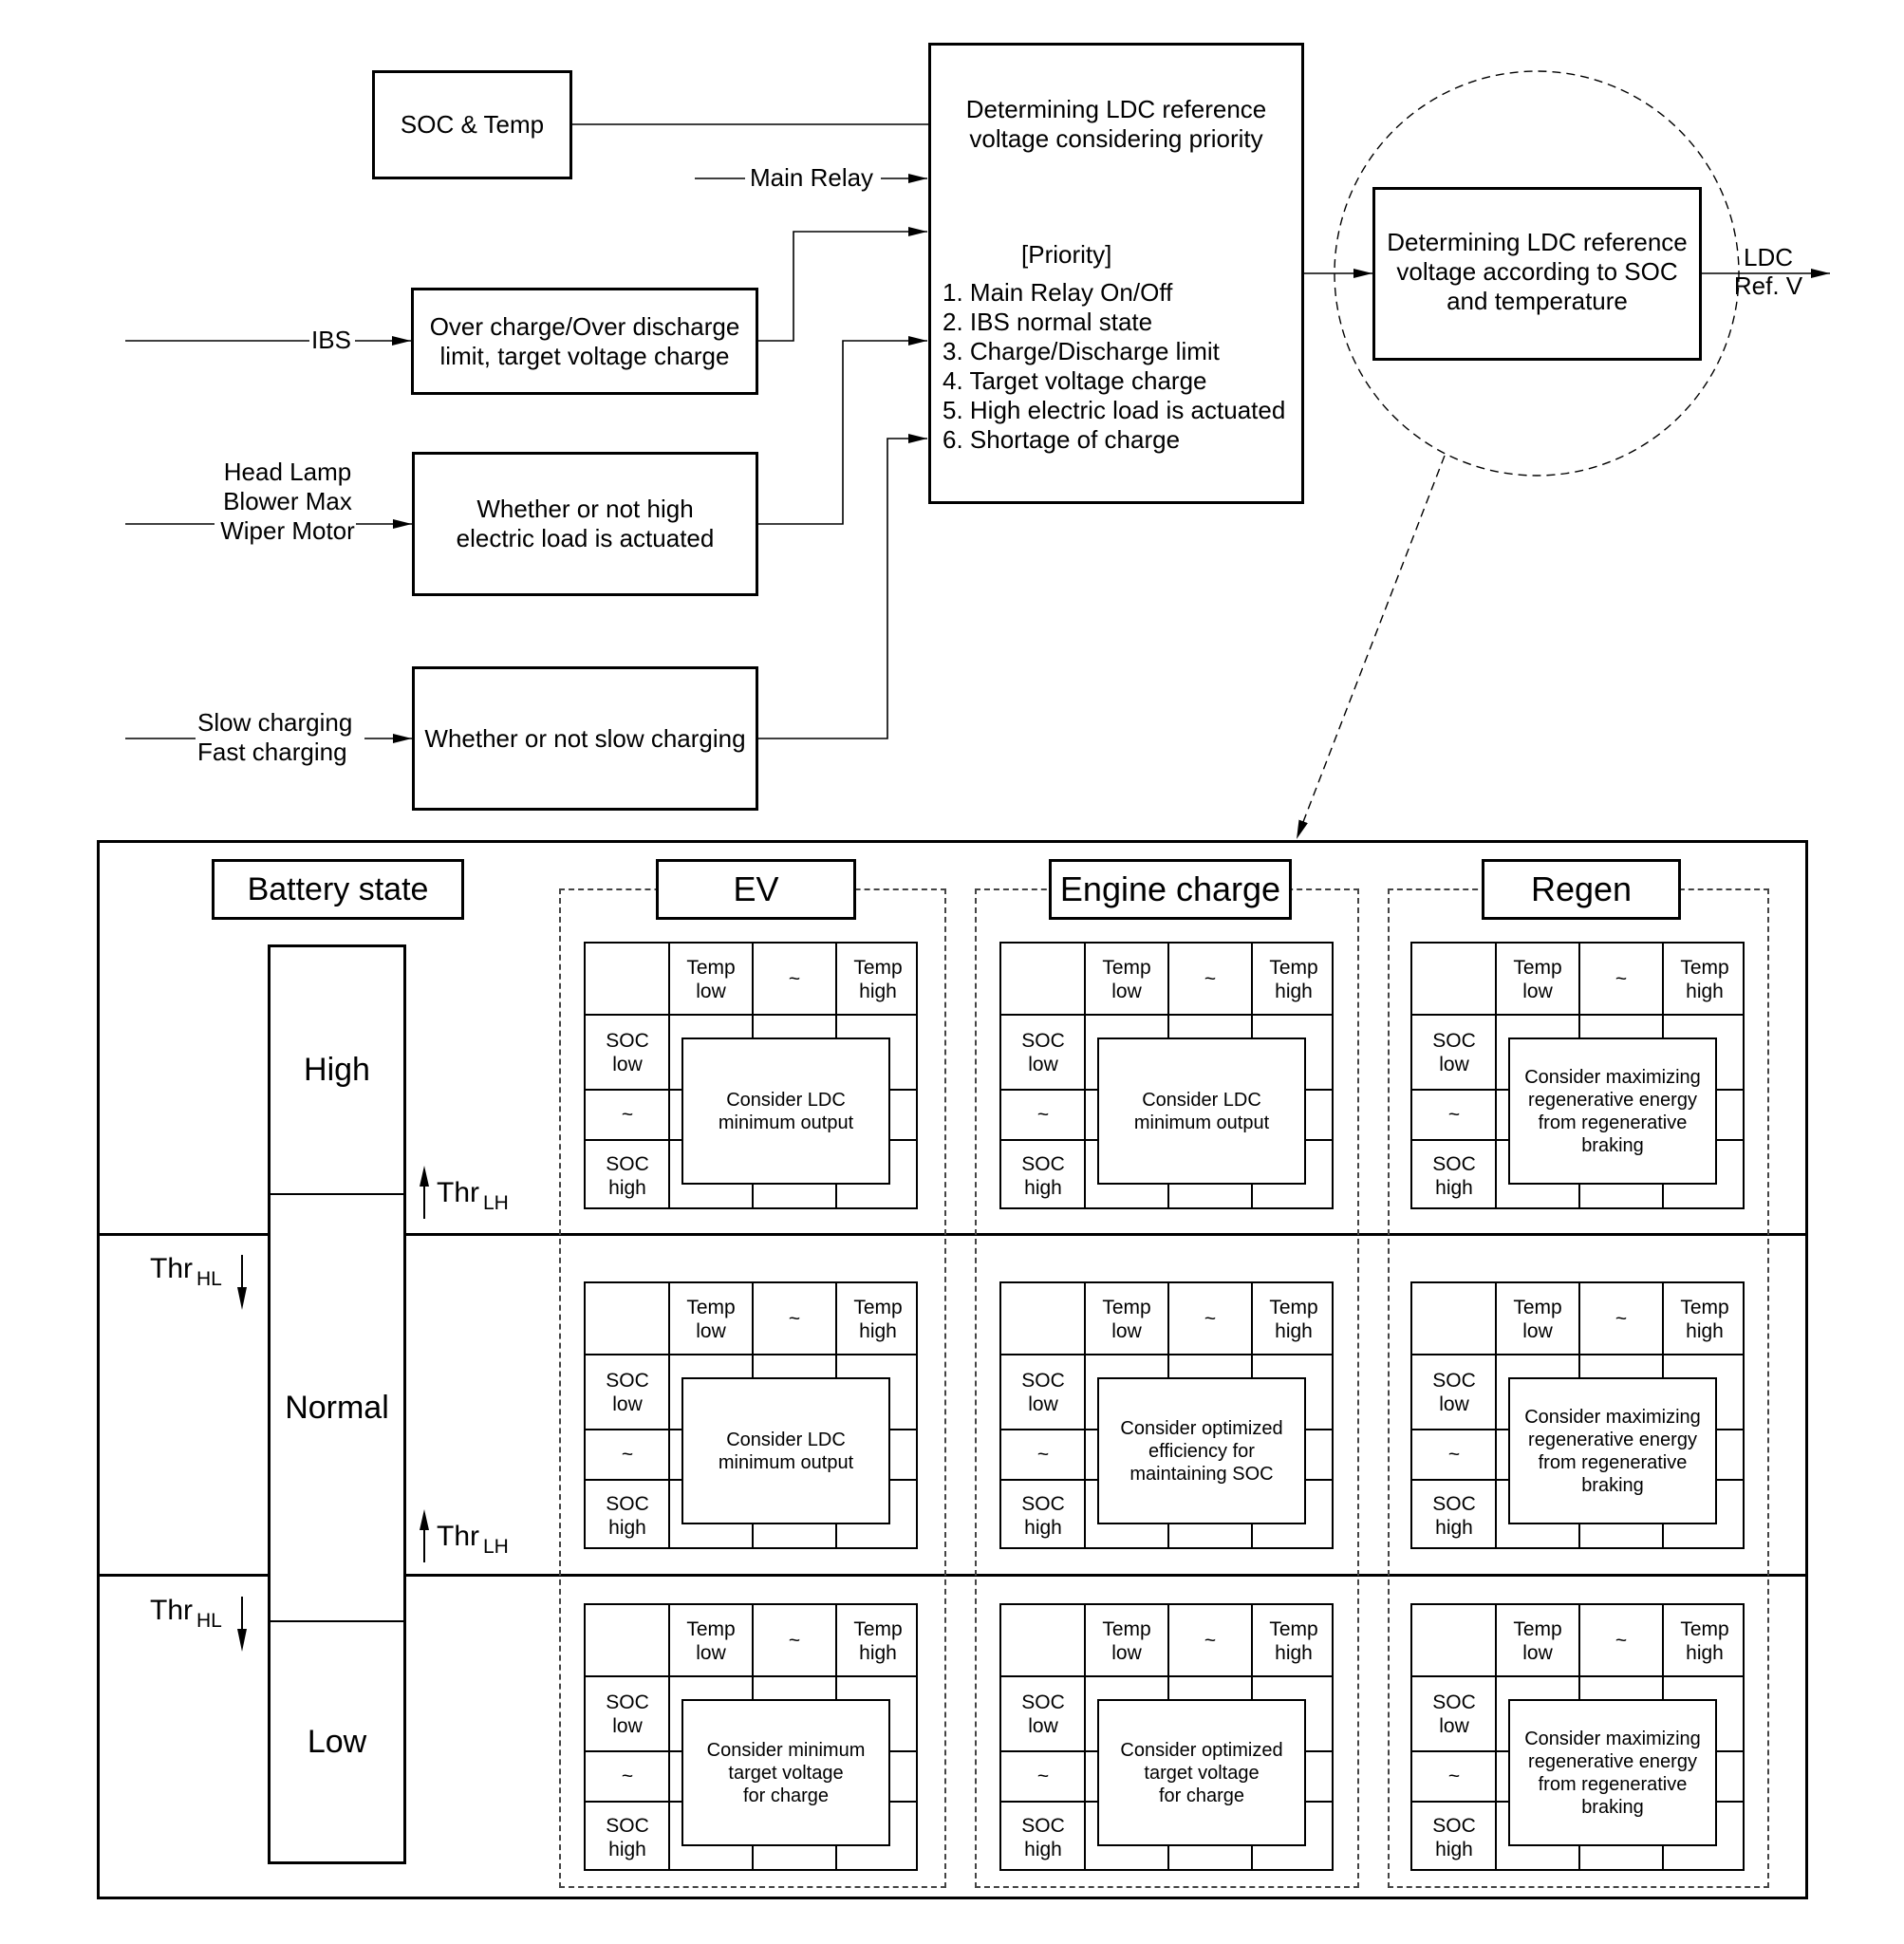 The height and width of the screenshot is (1944, 1904). I want to click on ref-v-label: Ref. V, so click(1768, 285).